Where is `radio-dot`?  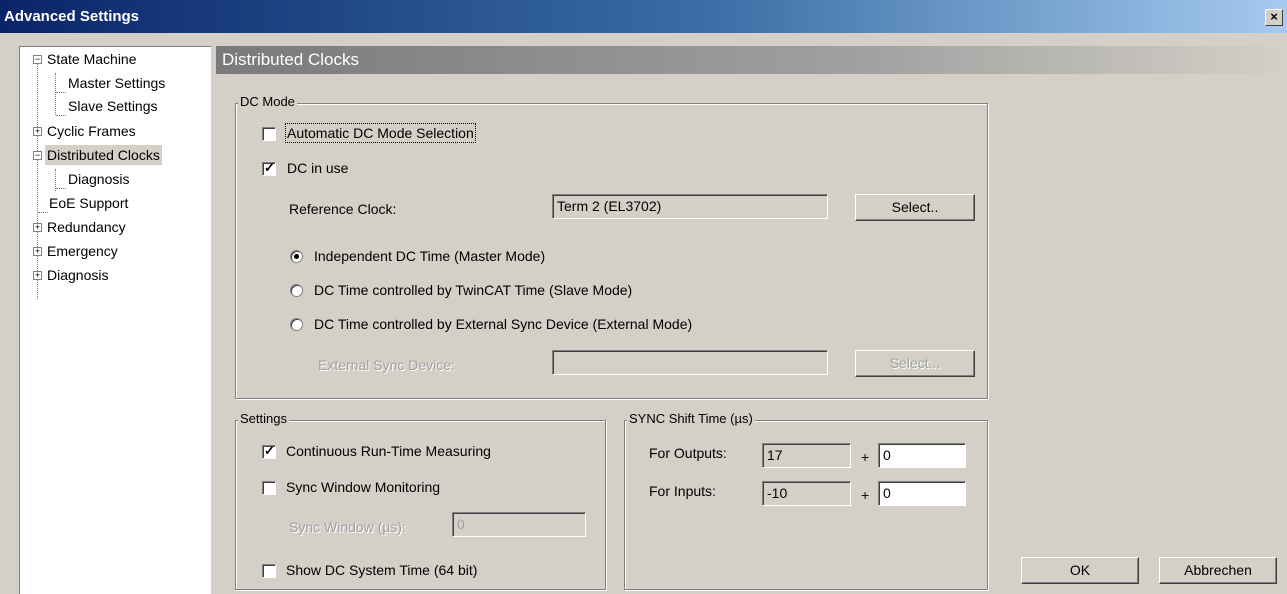
radio-dot is located at coordinates (296, 256).